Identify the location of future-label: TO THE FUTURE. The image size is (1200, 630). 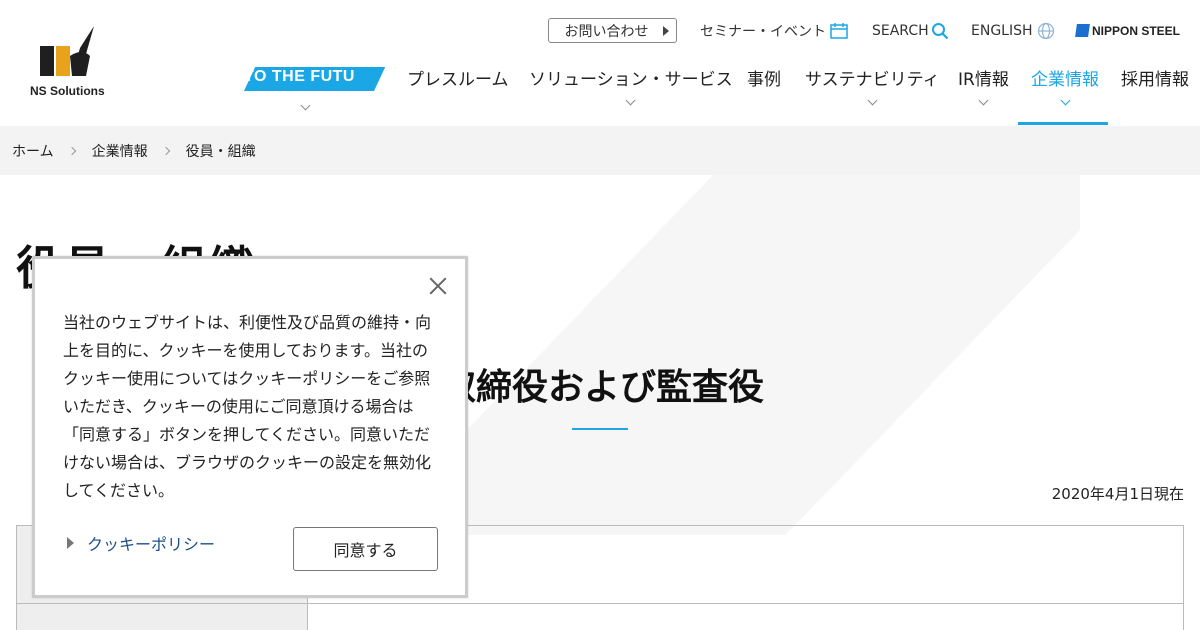
(311, 76).